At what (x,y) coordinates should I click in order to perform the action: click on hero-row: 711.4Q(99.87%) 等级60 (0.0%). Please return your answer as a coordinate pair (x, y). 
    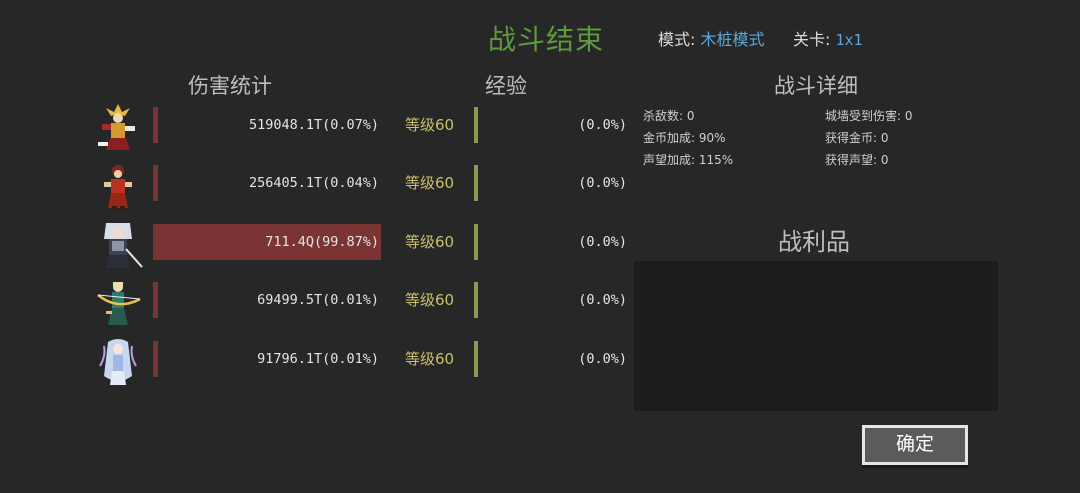
    Looking at the image, I should click on (320, 246).